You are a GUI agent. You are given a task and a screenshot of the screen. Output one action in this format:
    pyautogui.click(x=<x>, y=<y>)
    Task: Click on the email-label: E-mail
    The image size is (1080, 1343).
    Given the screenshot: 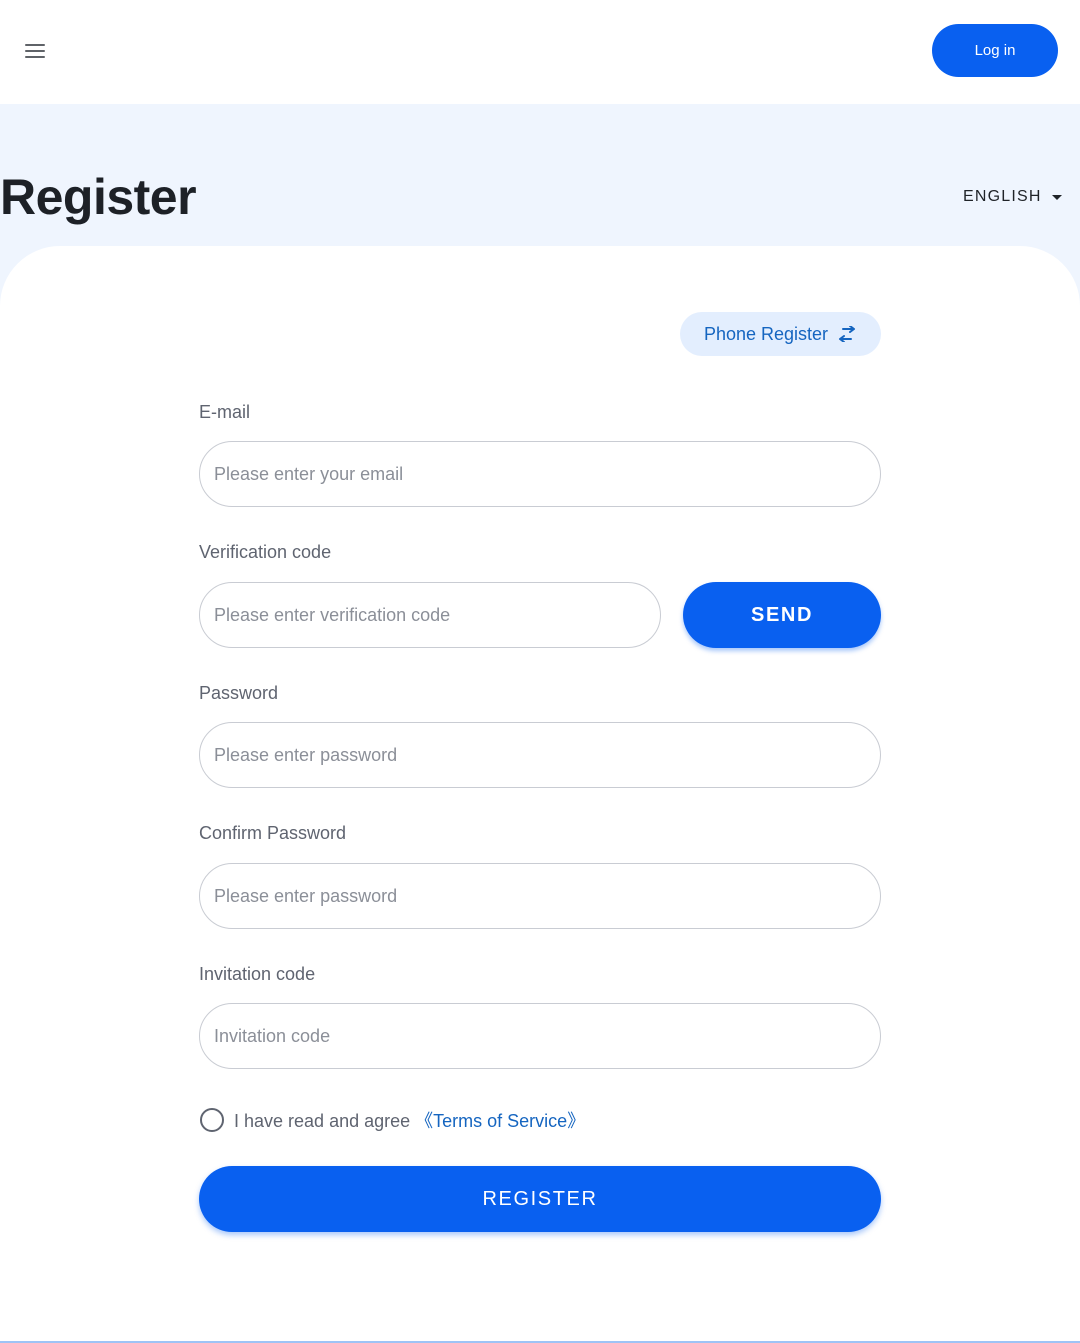 What is the action you would take?
    pyautogui.click(x=225, y=412)
    